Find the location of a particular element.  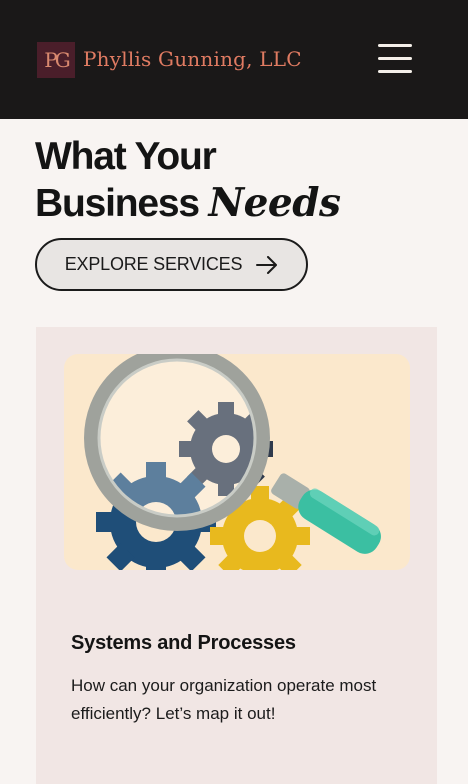

hero-title-line2: Business Needs is located at coordinates (188, 203).